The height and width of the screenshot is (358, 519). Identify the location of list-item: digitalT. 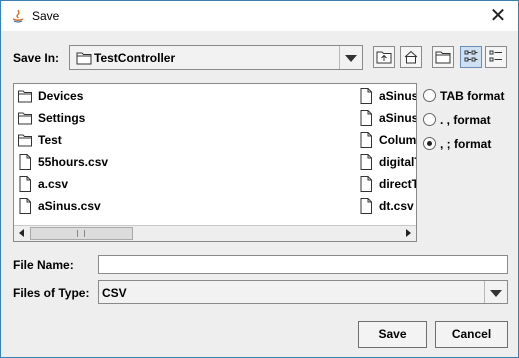
(387, 162).